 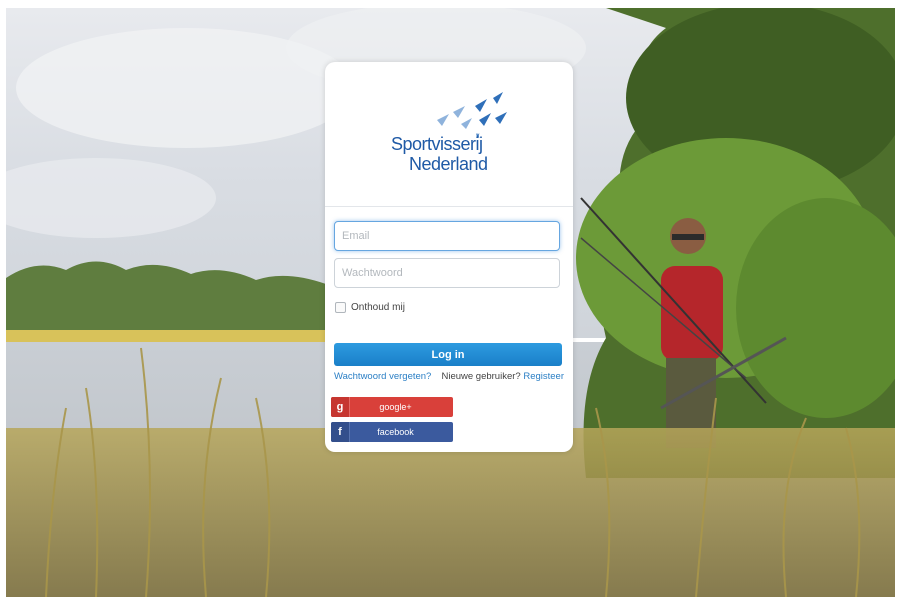 What do you see at coordinates (449, 206) in the screenshot?
I see `divider` at bounding box center [449, 206].